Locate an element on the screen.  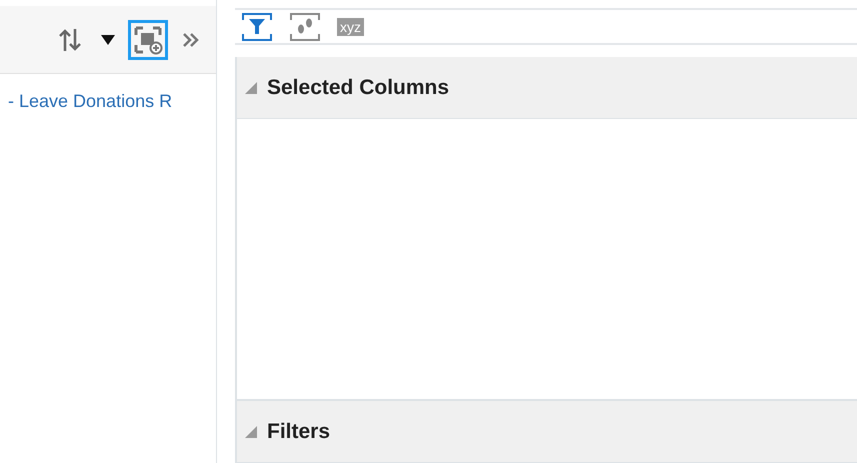
caret-icon is located at coordinates (108, 39).